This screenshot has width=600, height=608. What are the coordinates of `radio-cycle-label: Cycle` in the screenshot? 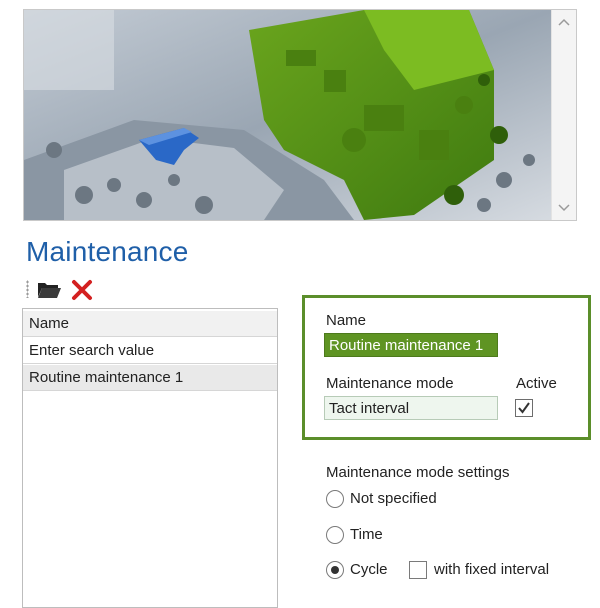 It's located at (369, 569).